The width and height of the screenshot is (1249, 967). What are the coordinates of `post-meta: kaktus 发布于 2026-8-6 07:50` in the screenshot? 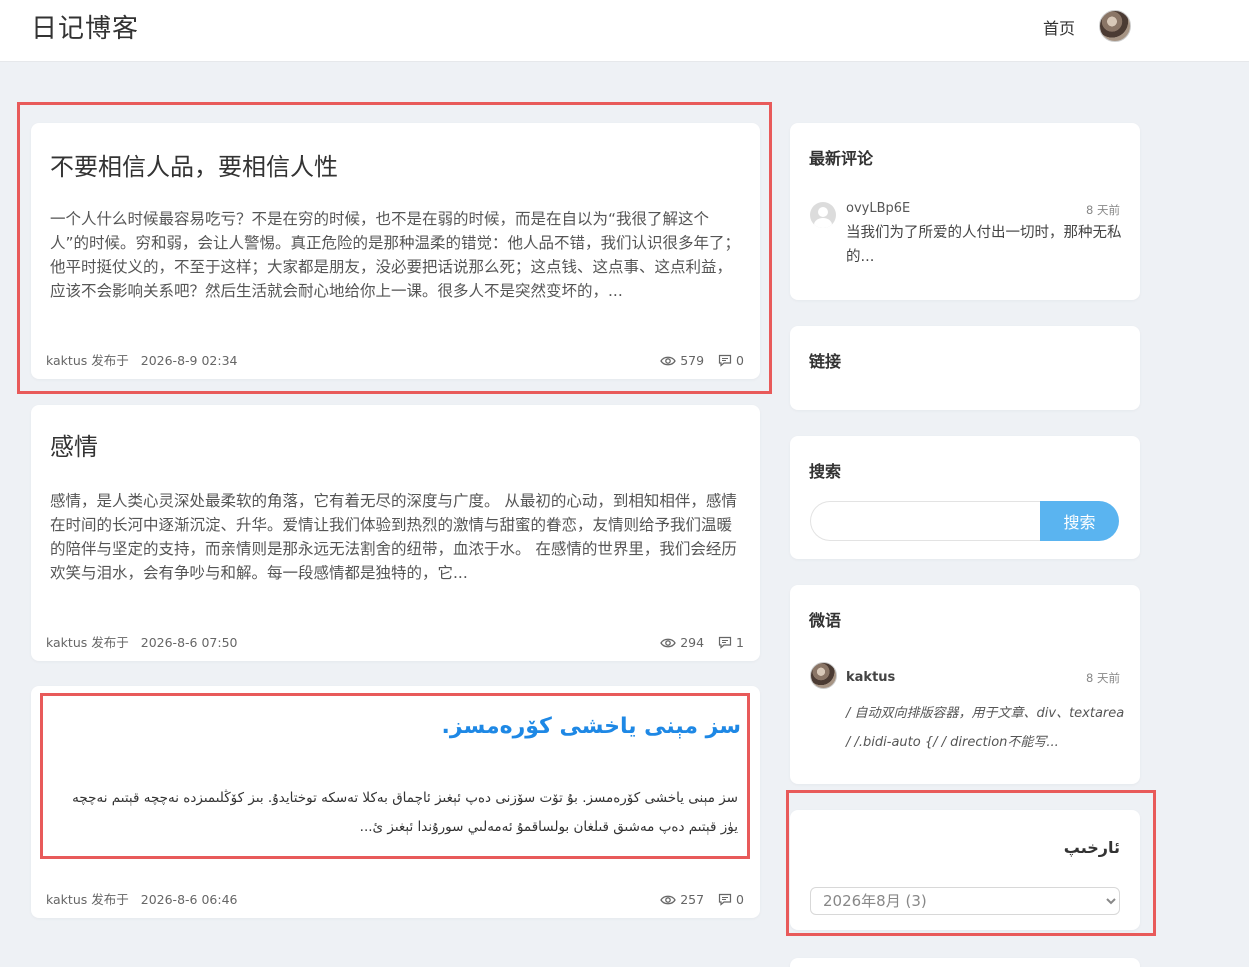 It's located at (142, 641).